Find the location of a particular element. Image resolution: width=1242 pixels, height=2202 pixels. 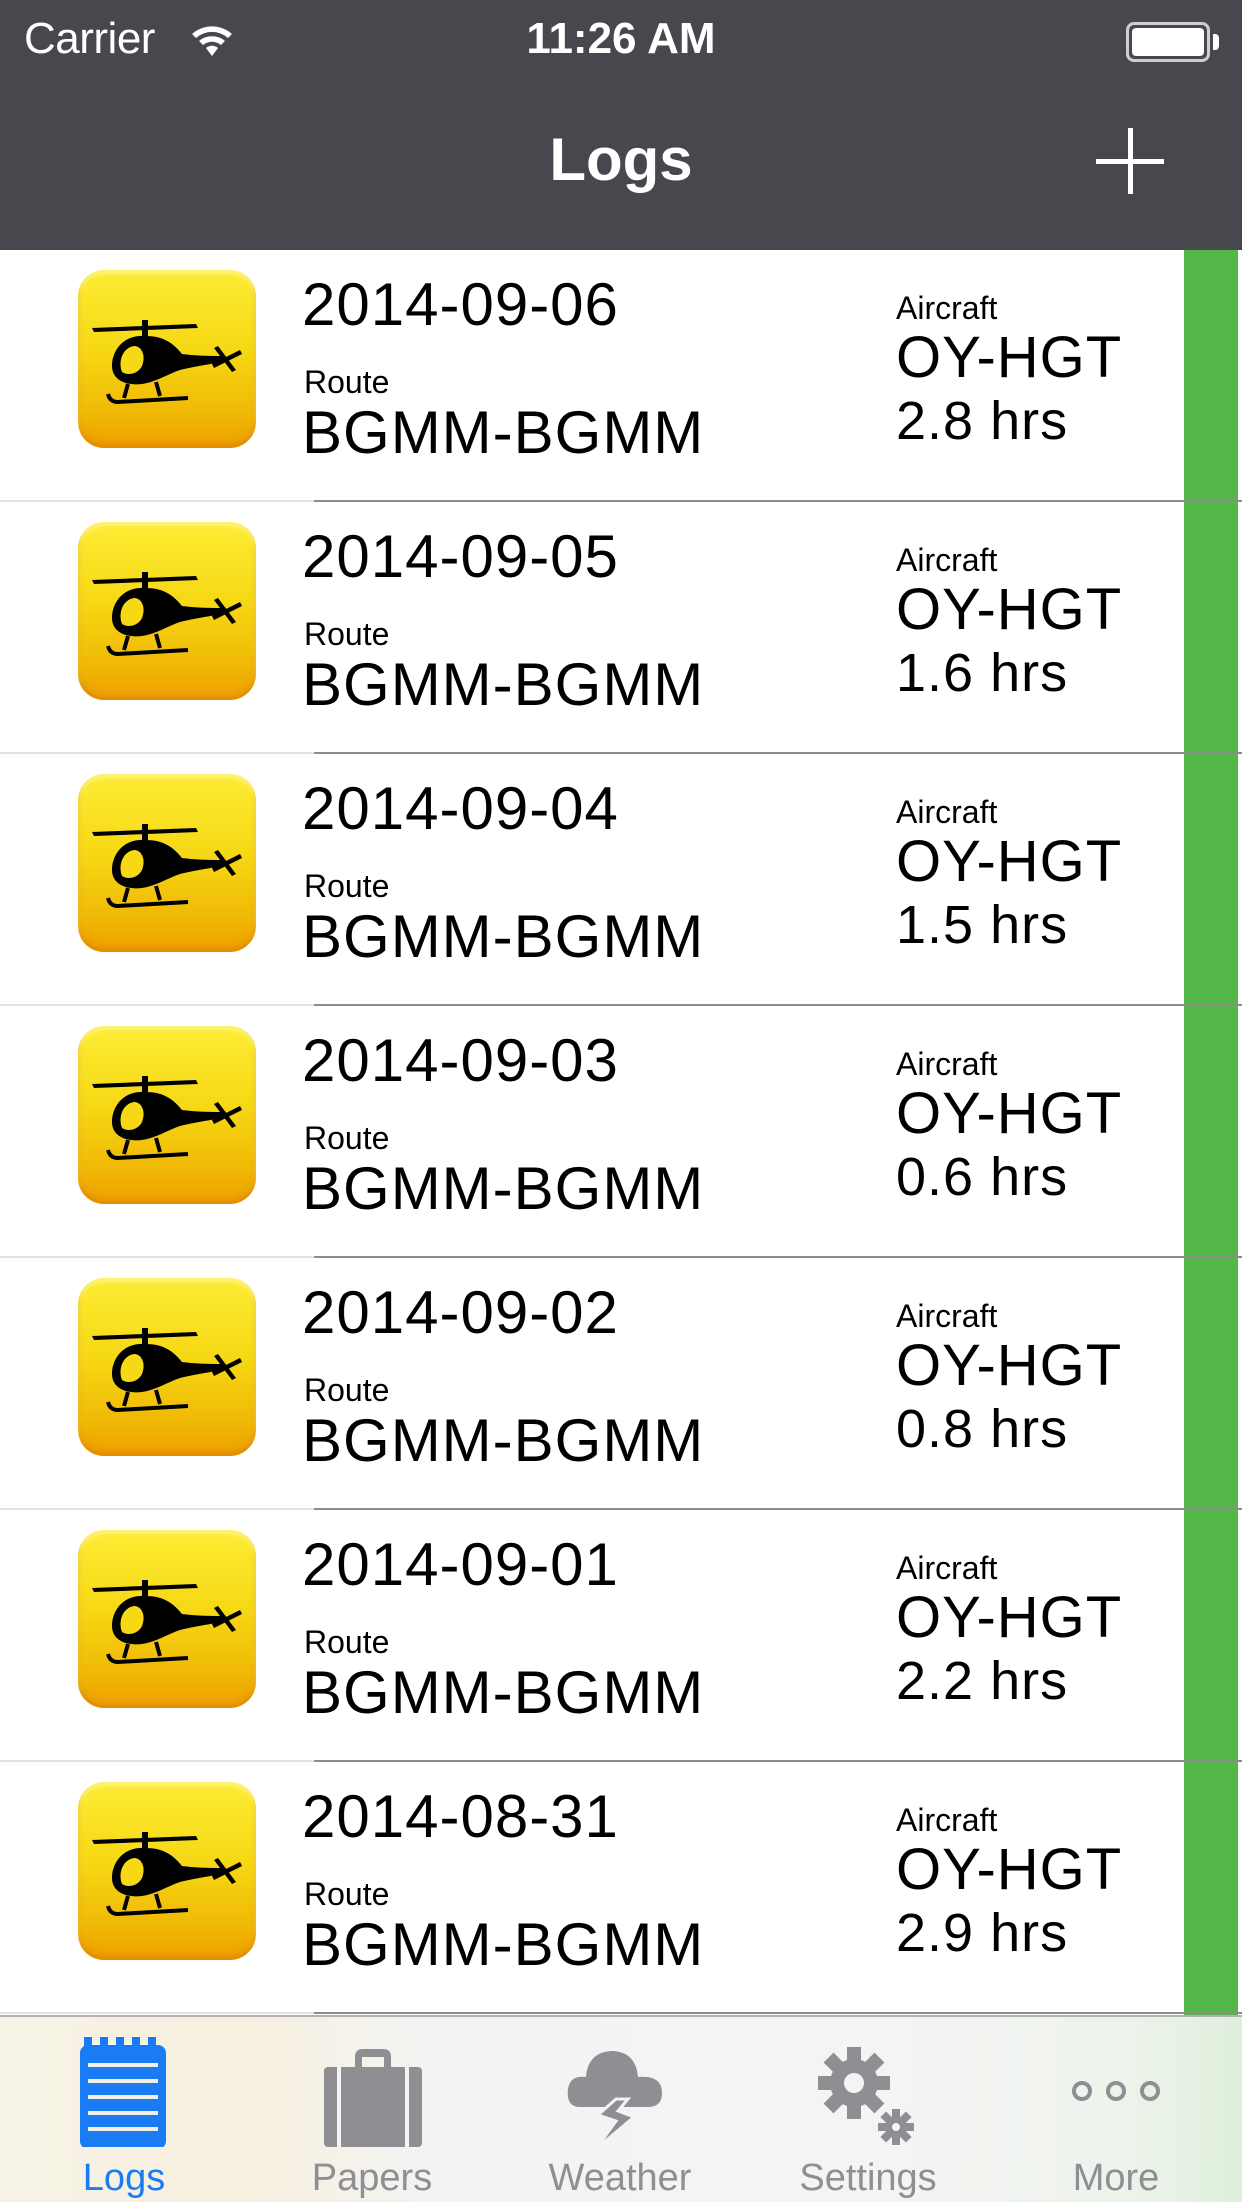

tab-label: Logs is located at coordinates (124, 2178).